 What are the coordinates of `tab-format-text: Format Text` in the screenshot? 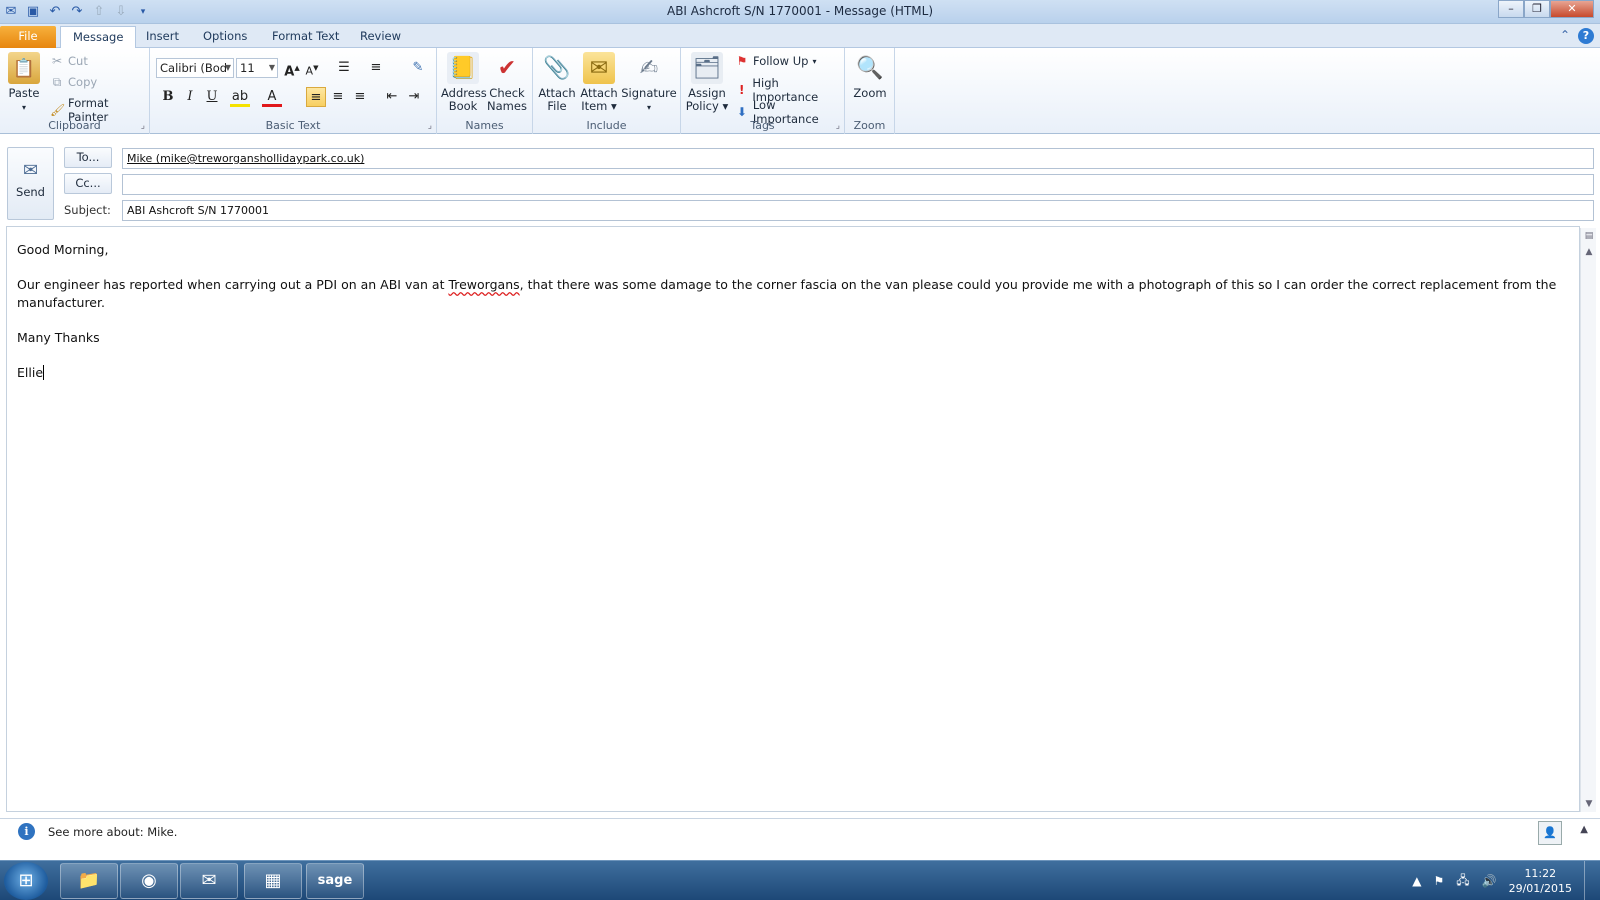 It's located at (305, 37).